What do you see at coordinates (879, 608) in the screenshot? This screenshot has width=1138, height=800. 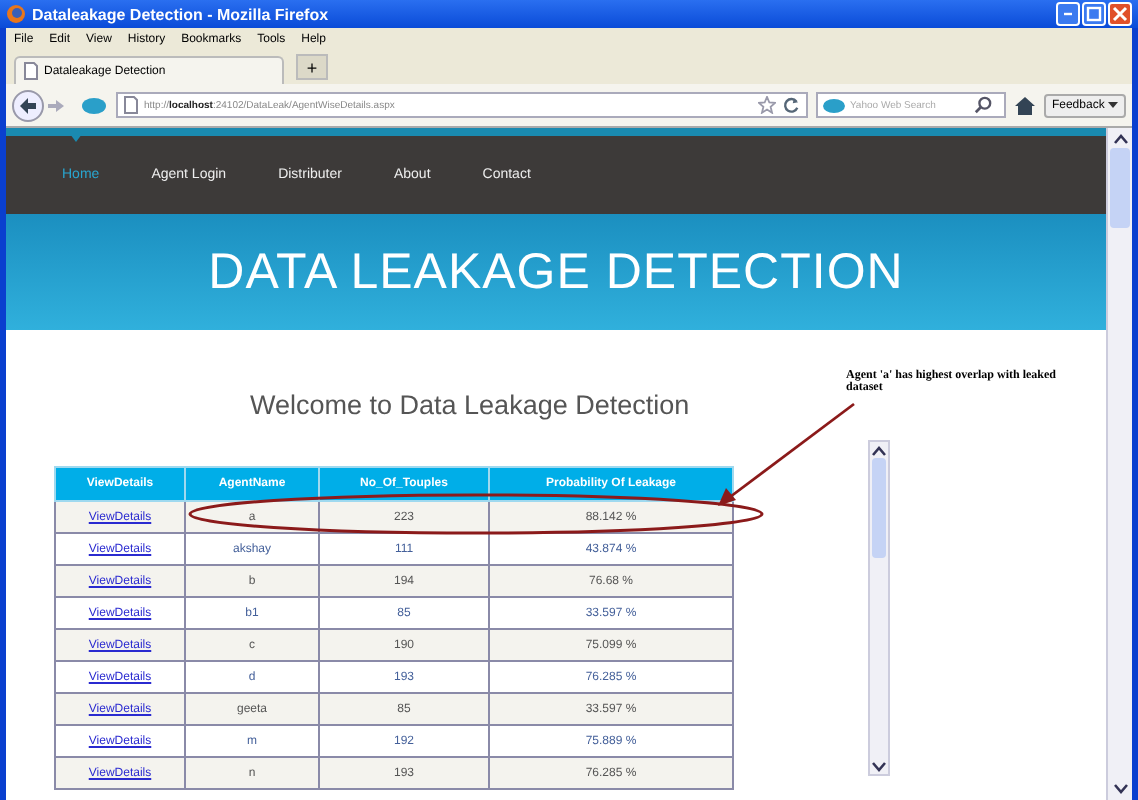 I see `scrollbar` at bounding box center [879, 608].